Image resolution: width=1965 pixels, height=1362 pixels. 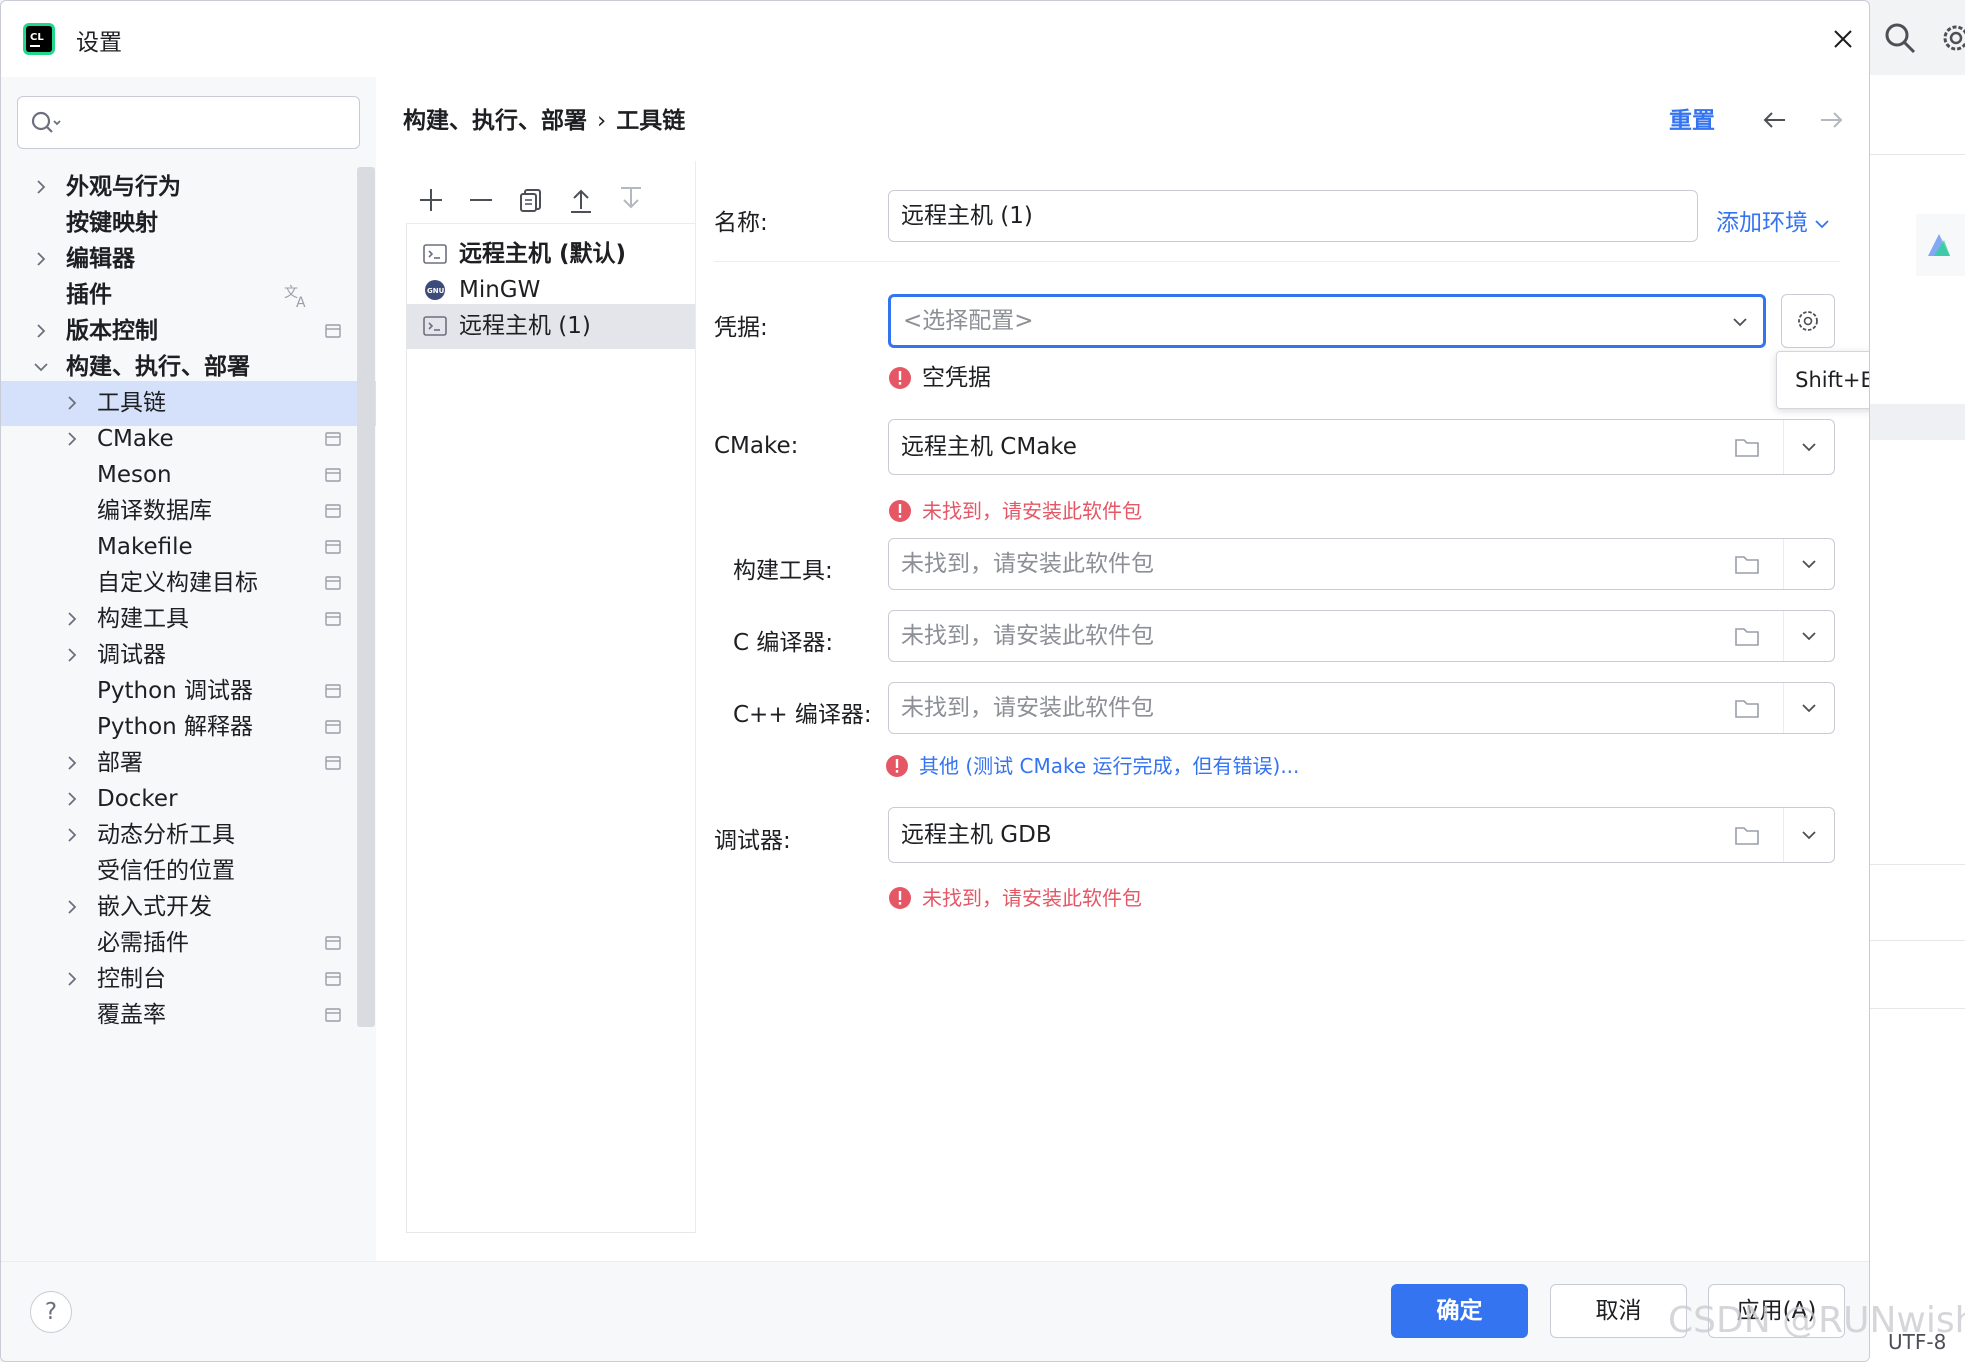 I want to click on breadcrumb-parent: 构建、执行、部署, so click(x=495, y=121).